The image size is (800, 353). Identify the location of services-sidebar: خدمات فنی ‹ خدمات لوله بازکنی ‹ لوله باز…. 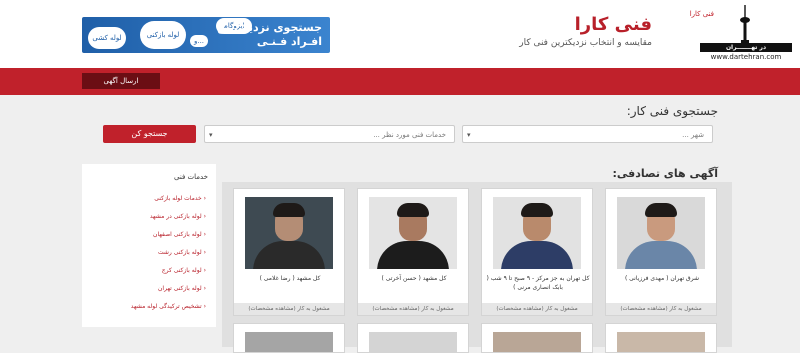
(149, 245).